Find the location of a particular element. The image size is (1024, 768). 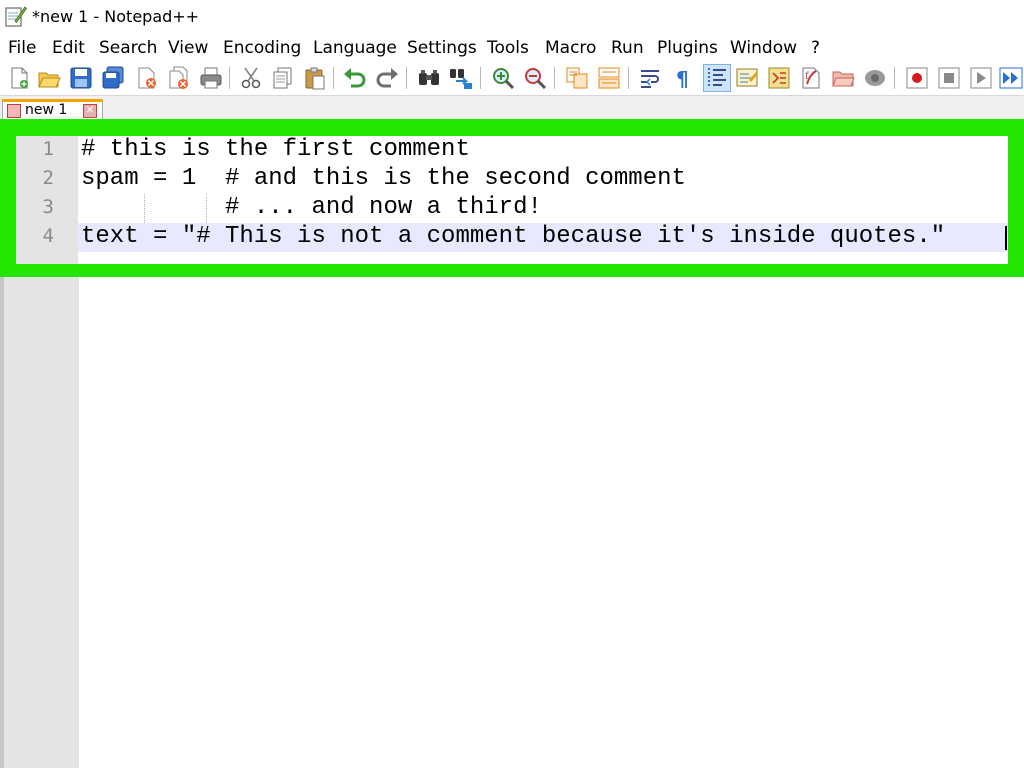

line-number: 1 is located at coordinates (48, 149).